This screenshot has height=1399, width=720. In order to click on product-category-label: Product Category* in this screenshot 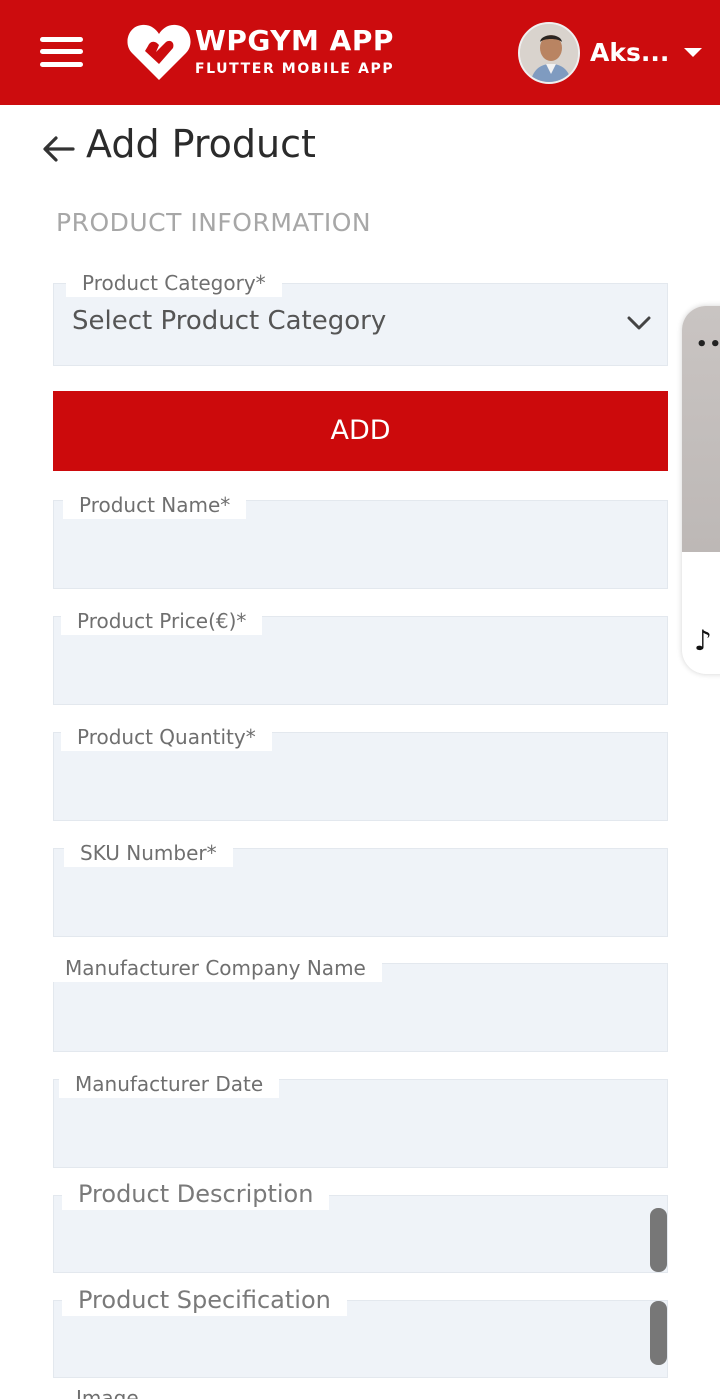, I will do `click(174, 283)`.